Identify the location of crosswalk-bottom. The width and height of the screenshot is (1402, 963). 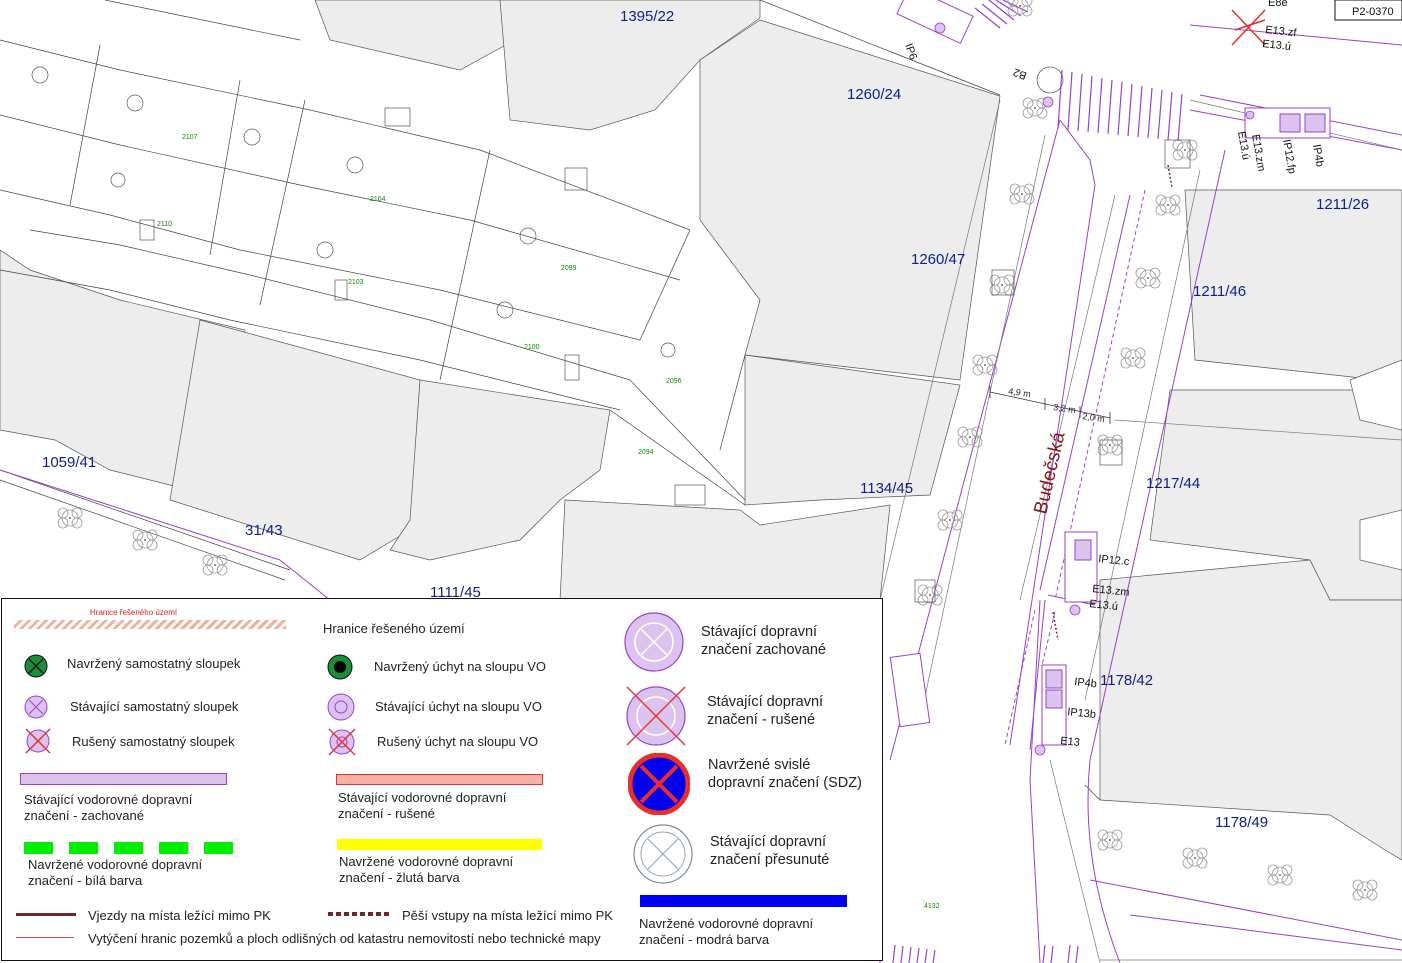
(985, 953).